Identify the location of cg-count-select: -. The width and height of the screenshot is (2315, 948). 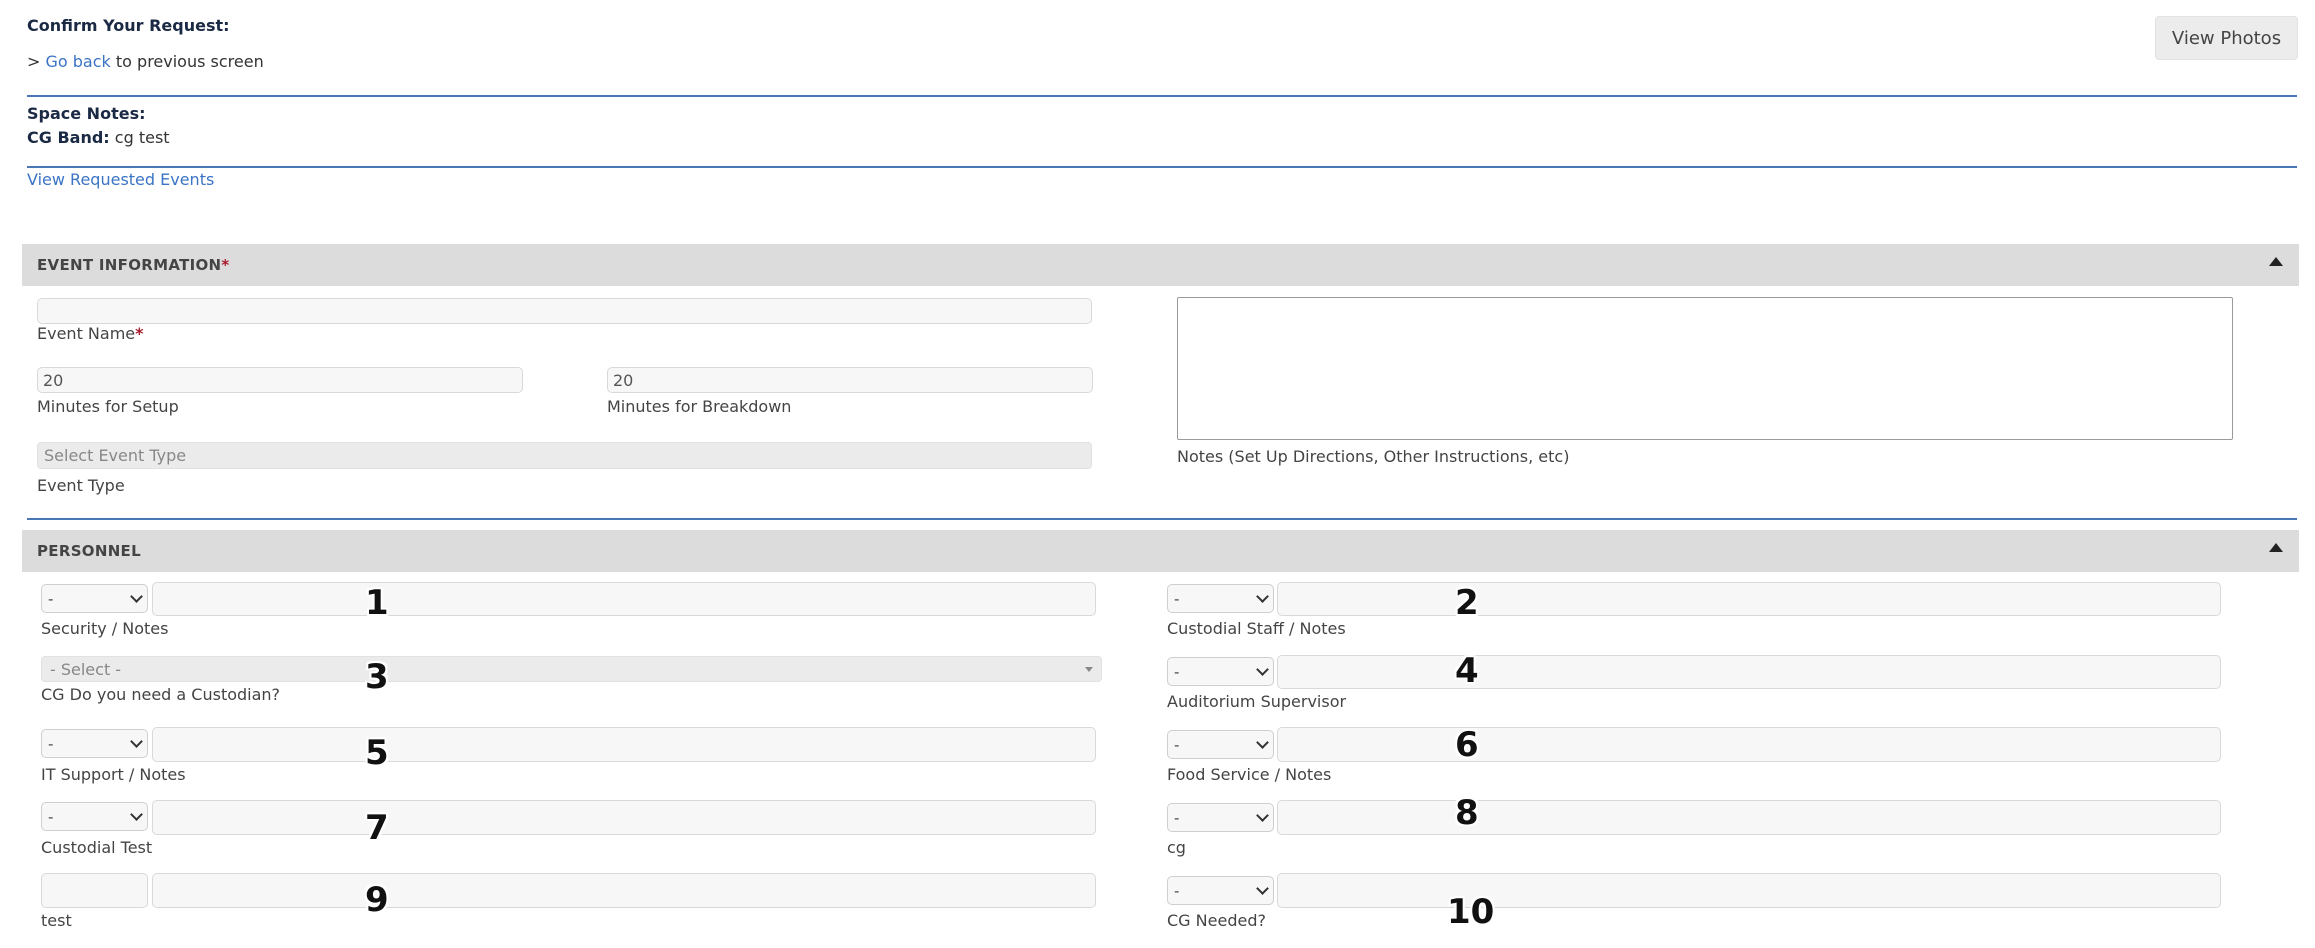
(1220, 817).